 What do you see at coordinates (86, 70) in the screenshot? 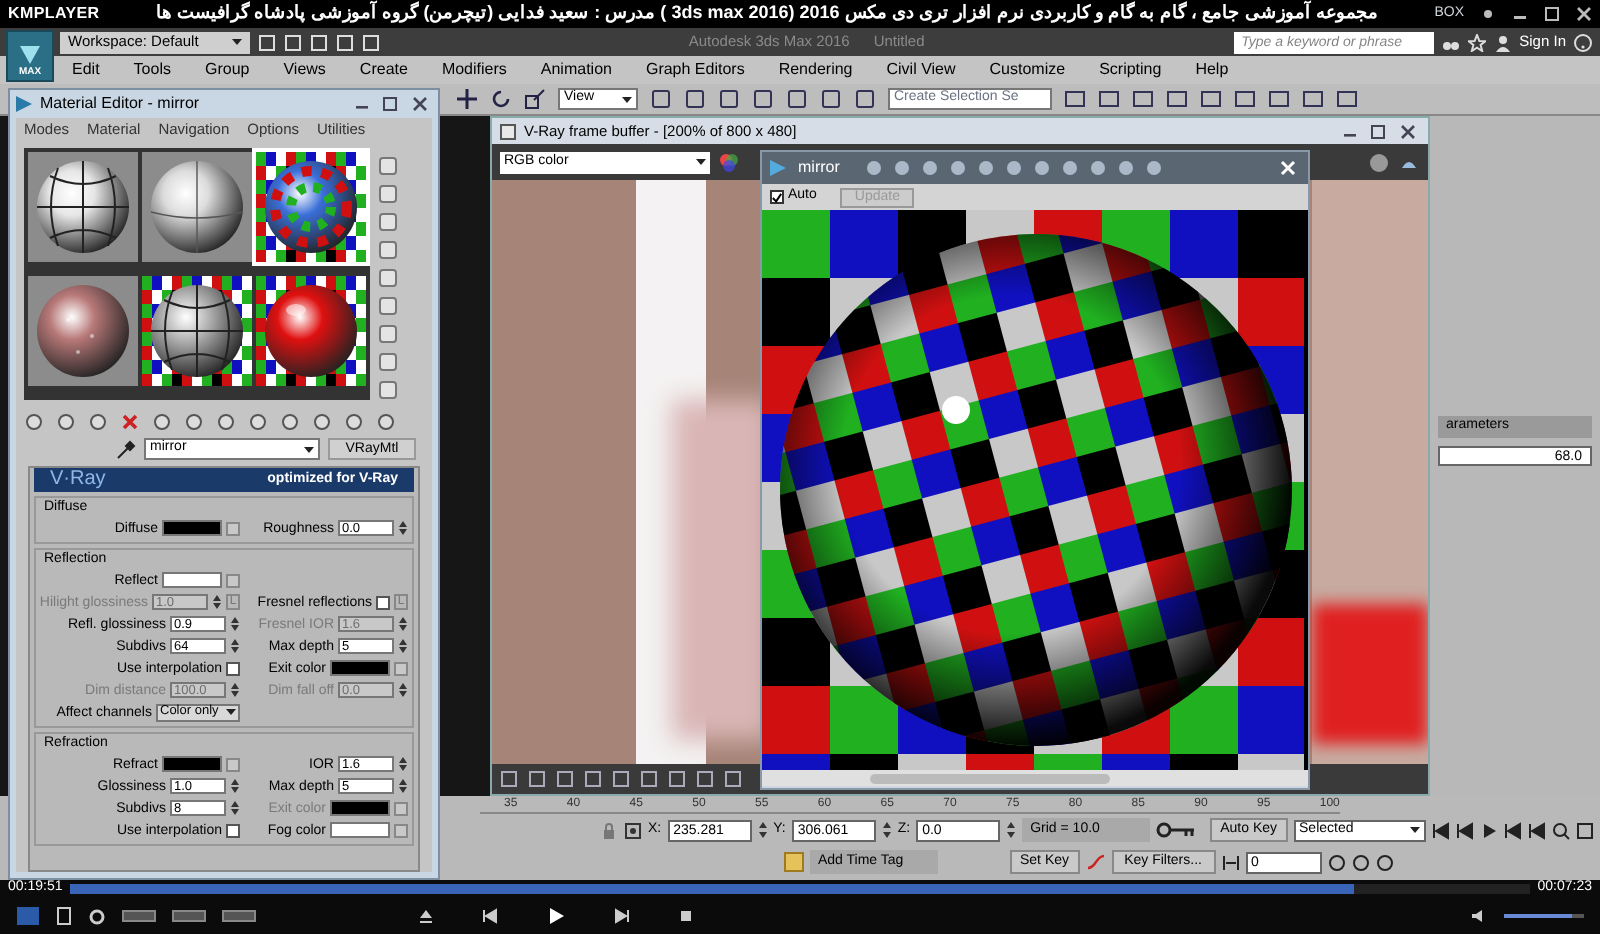
I see `menu-item: Edit` at bounding box center [86, 70].